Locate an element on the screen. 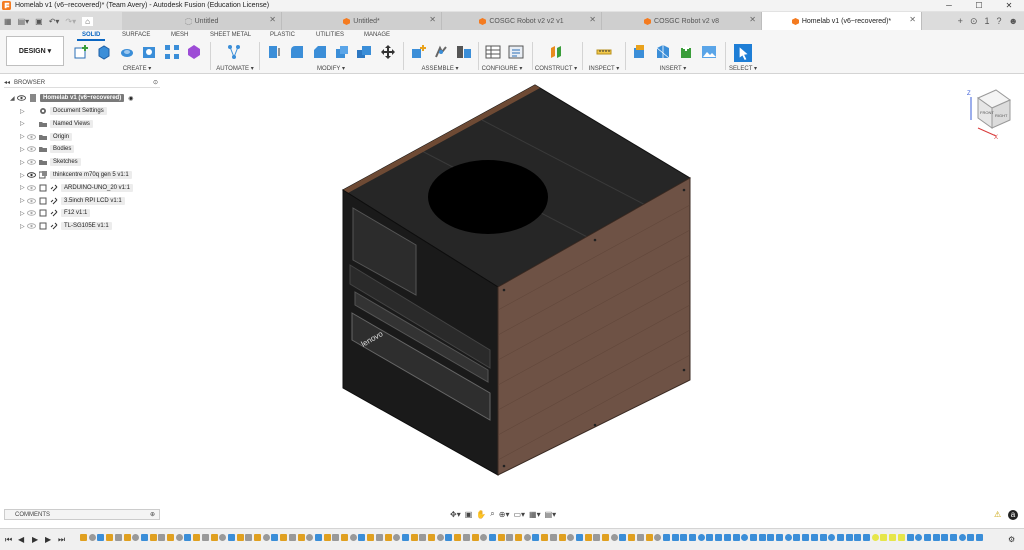  browser-item: ▷ ARDUINO-UNO_20 v1:1 is located at coordinates (77, 188).